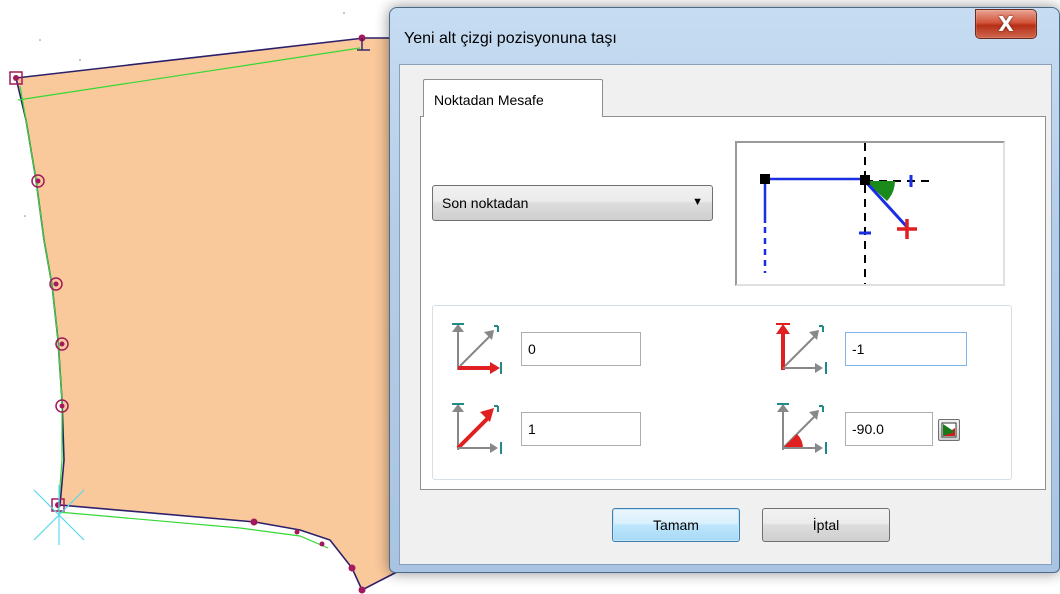 This screenshot has height=594, width=1060. What do you see at coordinates (581, 349) in the screenshot?
I see `dx-input: 0` at bounding box center [581, 349].